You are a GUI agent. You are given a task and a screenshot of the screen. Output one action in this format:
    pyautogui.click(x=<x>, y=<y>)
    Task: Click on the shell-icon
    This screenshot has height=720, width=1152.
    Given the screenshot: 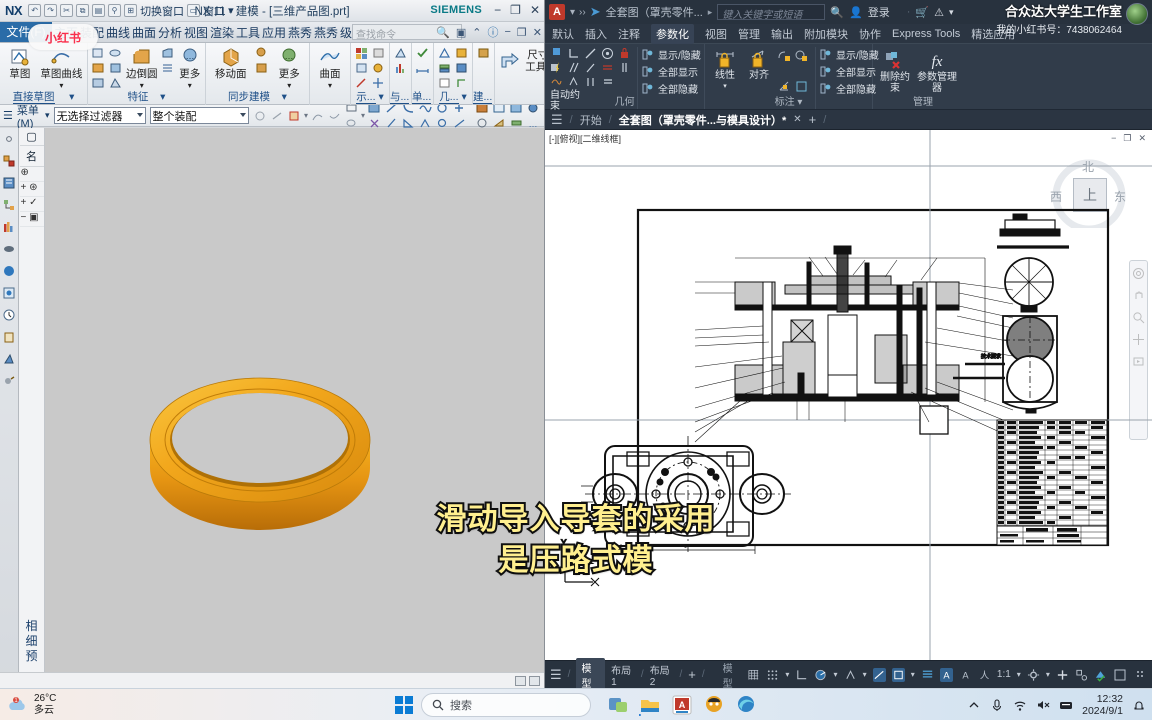 What is the action you would take?
    pyautogui.click(x=115, y=68)
    